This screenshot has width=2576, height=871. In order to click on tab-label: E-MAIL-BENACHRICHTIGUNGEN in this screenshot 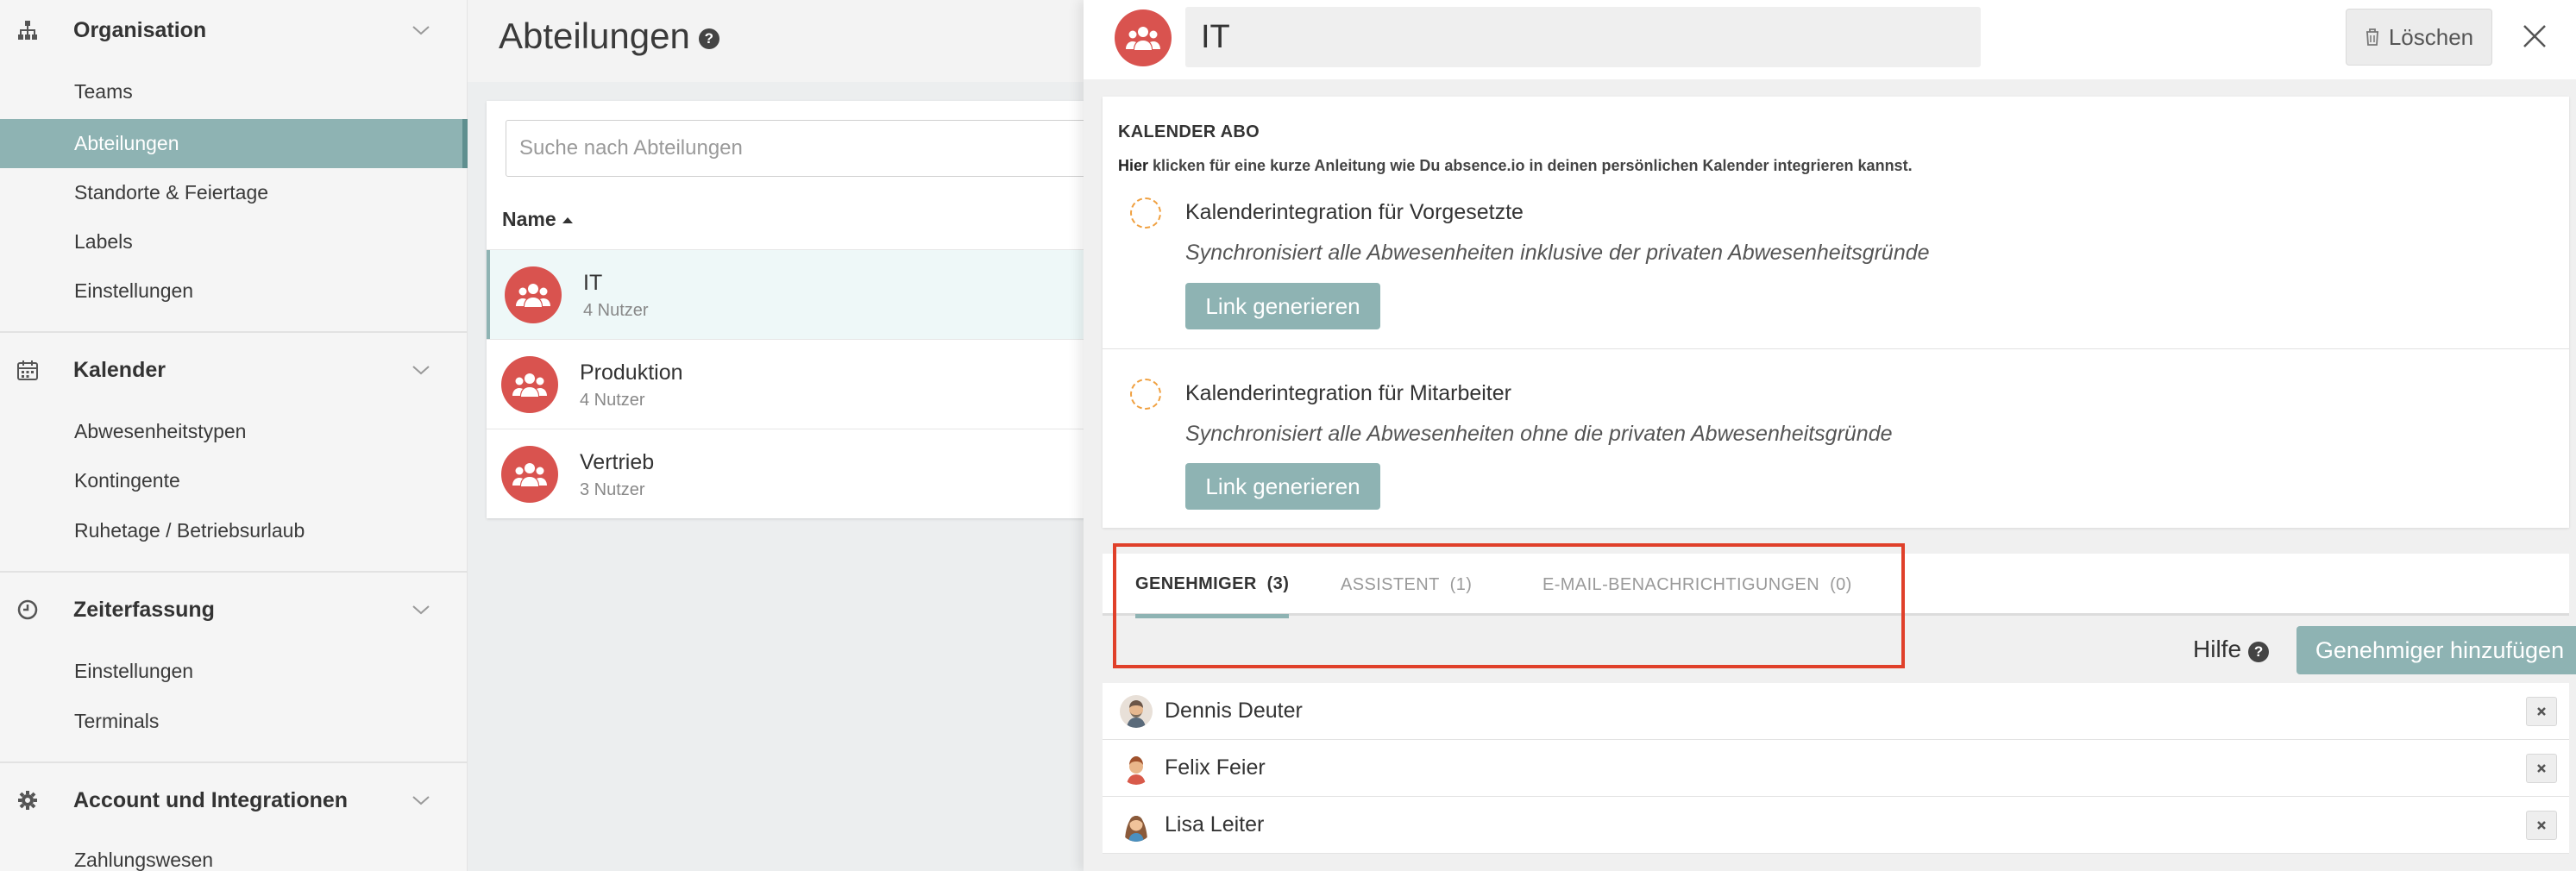, I will do `click(1681, 584)`.